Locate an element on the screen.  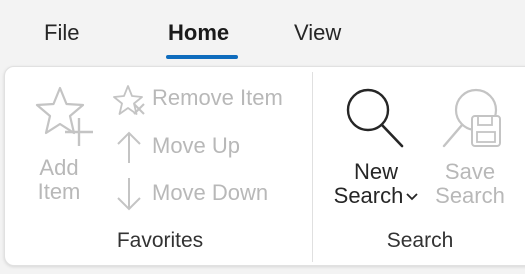
move-up-button: Move Up is located at coordinates (190, 147).